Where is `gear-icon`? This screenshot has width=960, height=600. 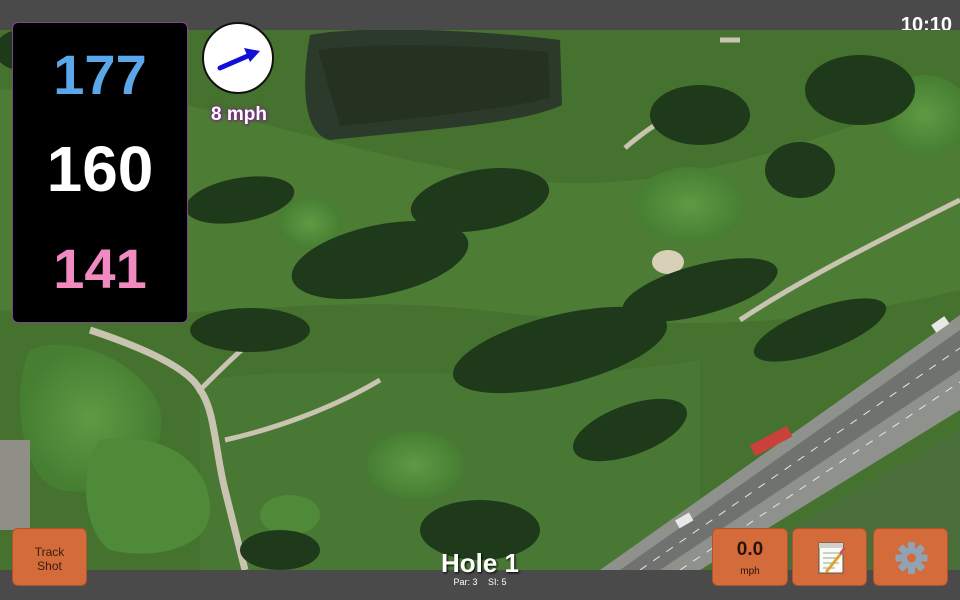 gear-icon is located at coordinates (911, 558).